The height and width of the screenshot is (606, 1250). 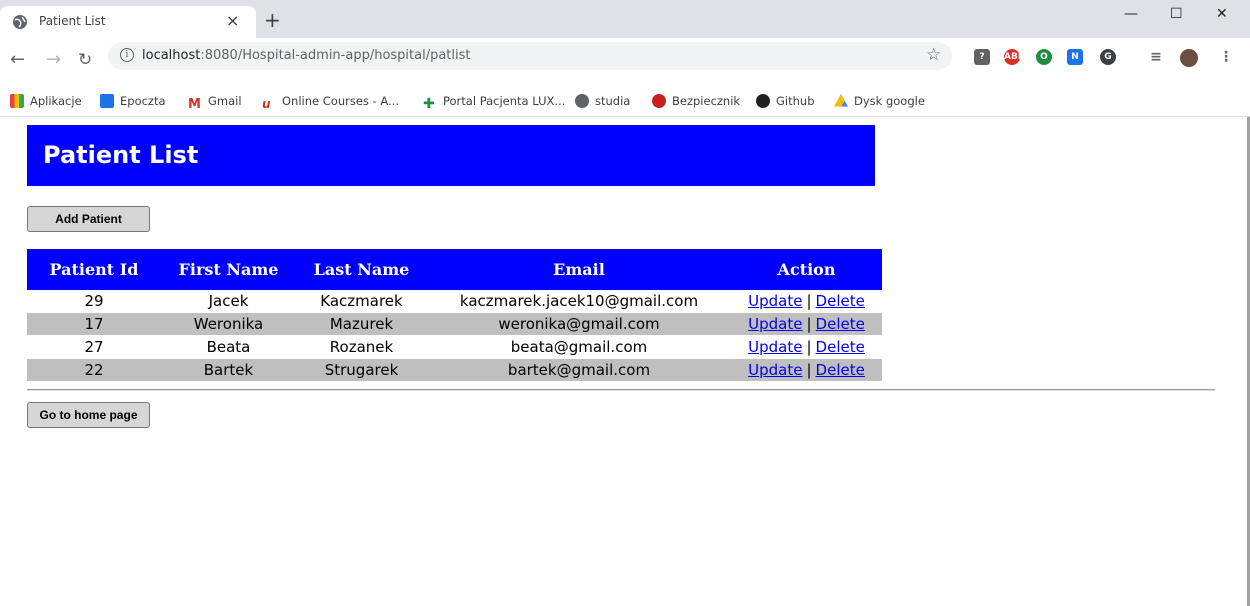 What do you see at coordinates (128, 22) in the screenshot?
I see `browser-tab: Patient List ×` at bounding box center [128, 22].